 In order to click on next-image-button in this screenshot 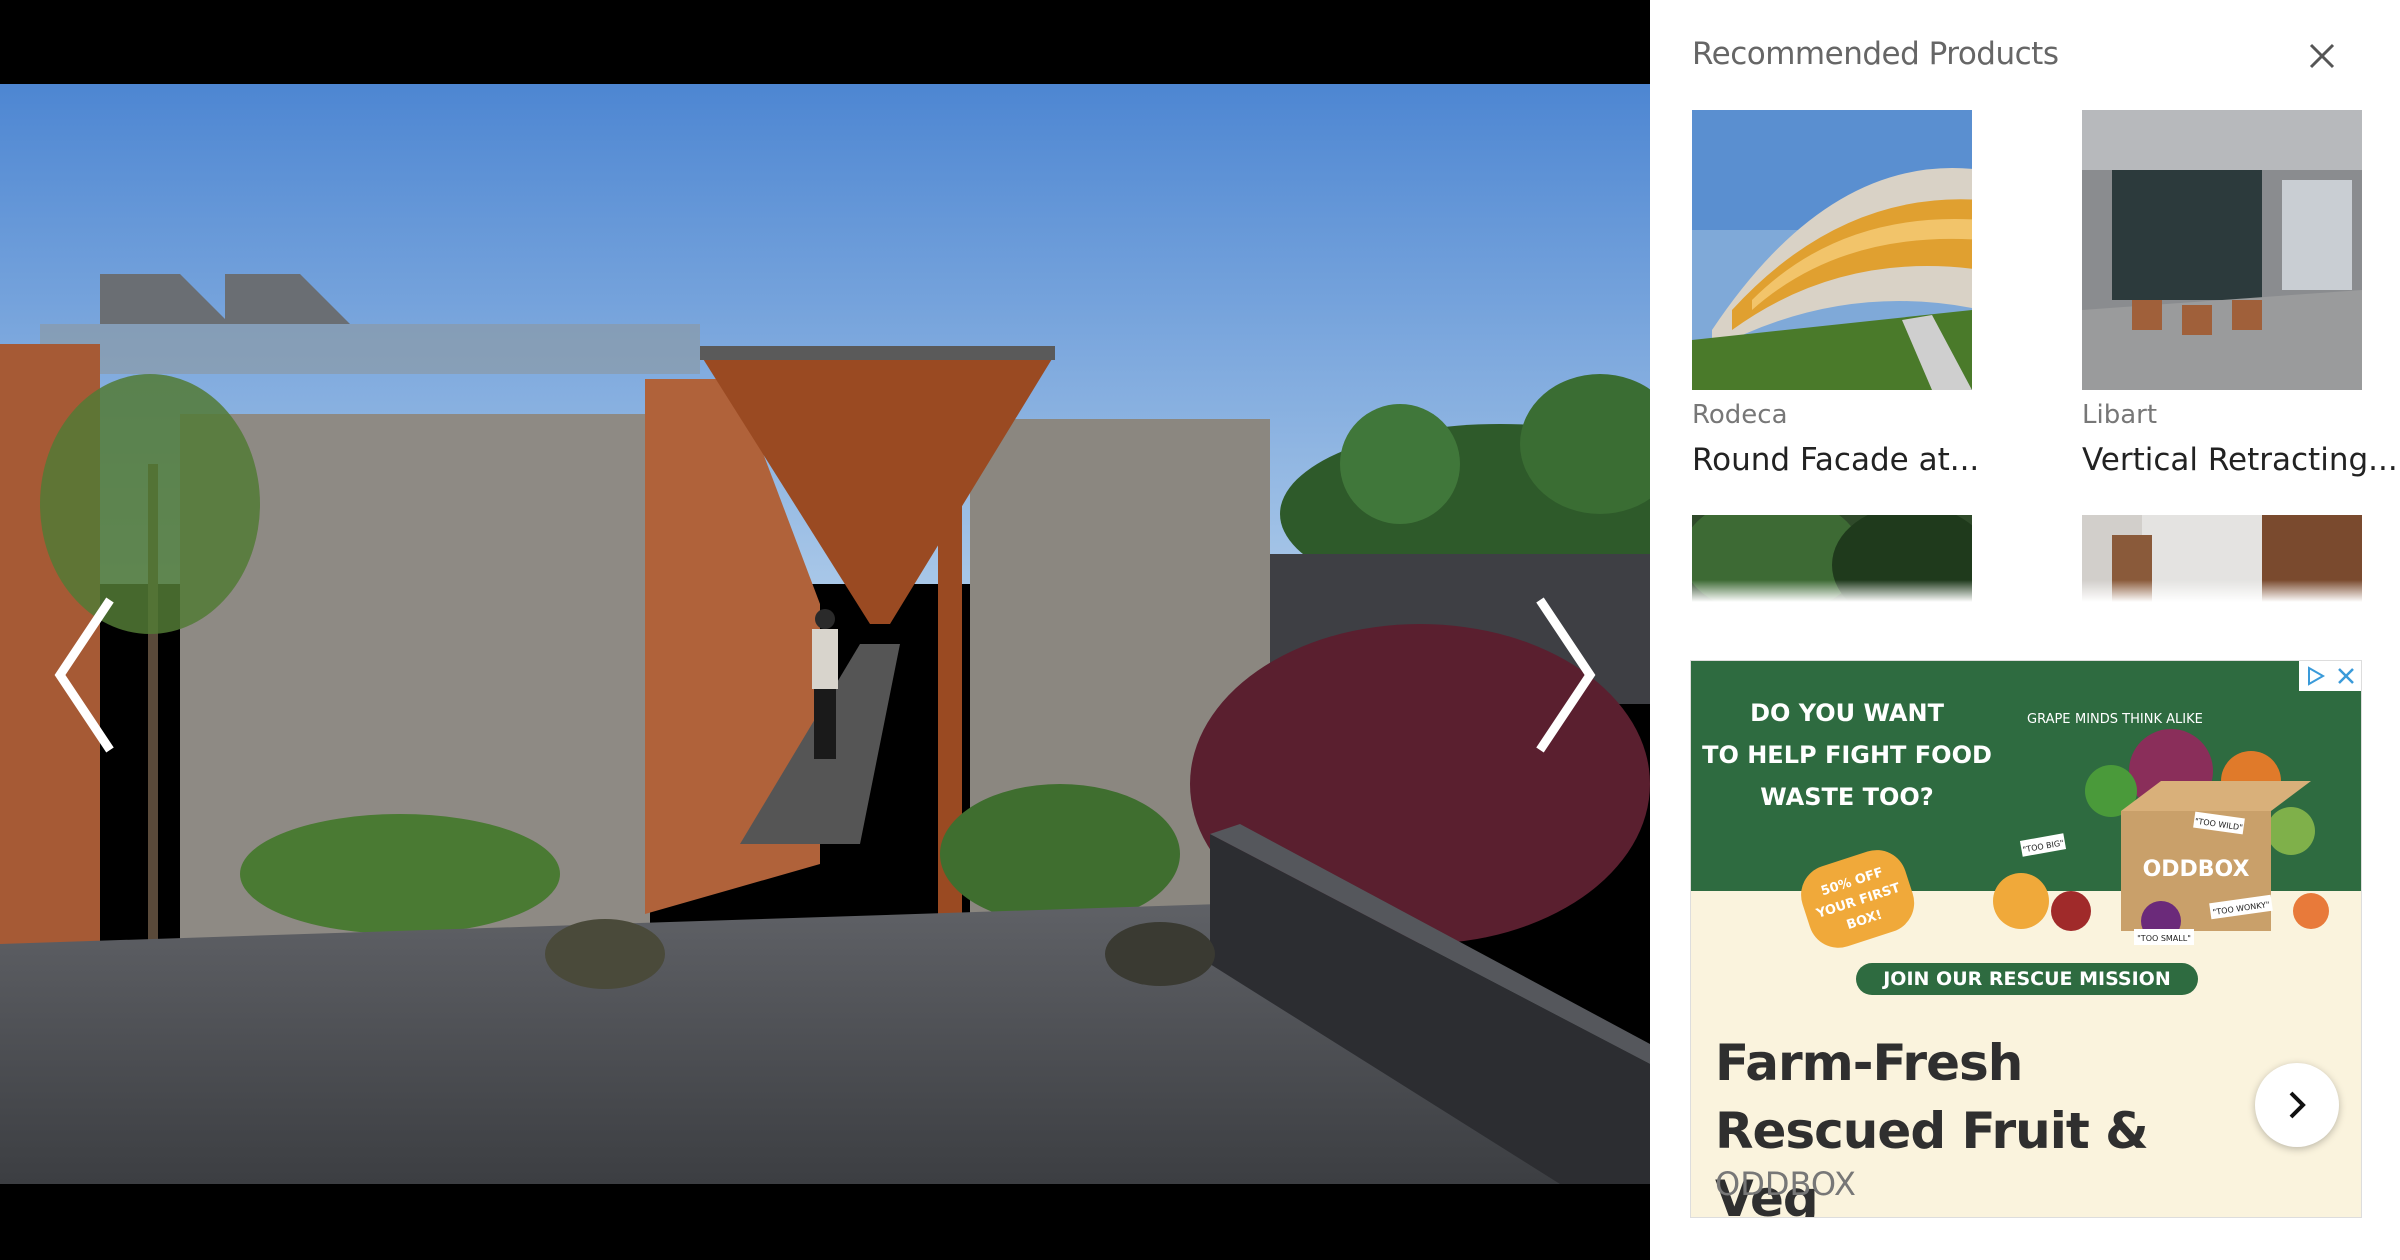, I will do `click(1565, 675)`.